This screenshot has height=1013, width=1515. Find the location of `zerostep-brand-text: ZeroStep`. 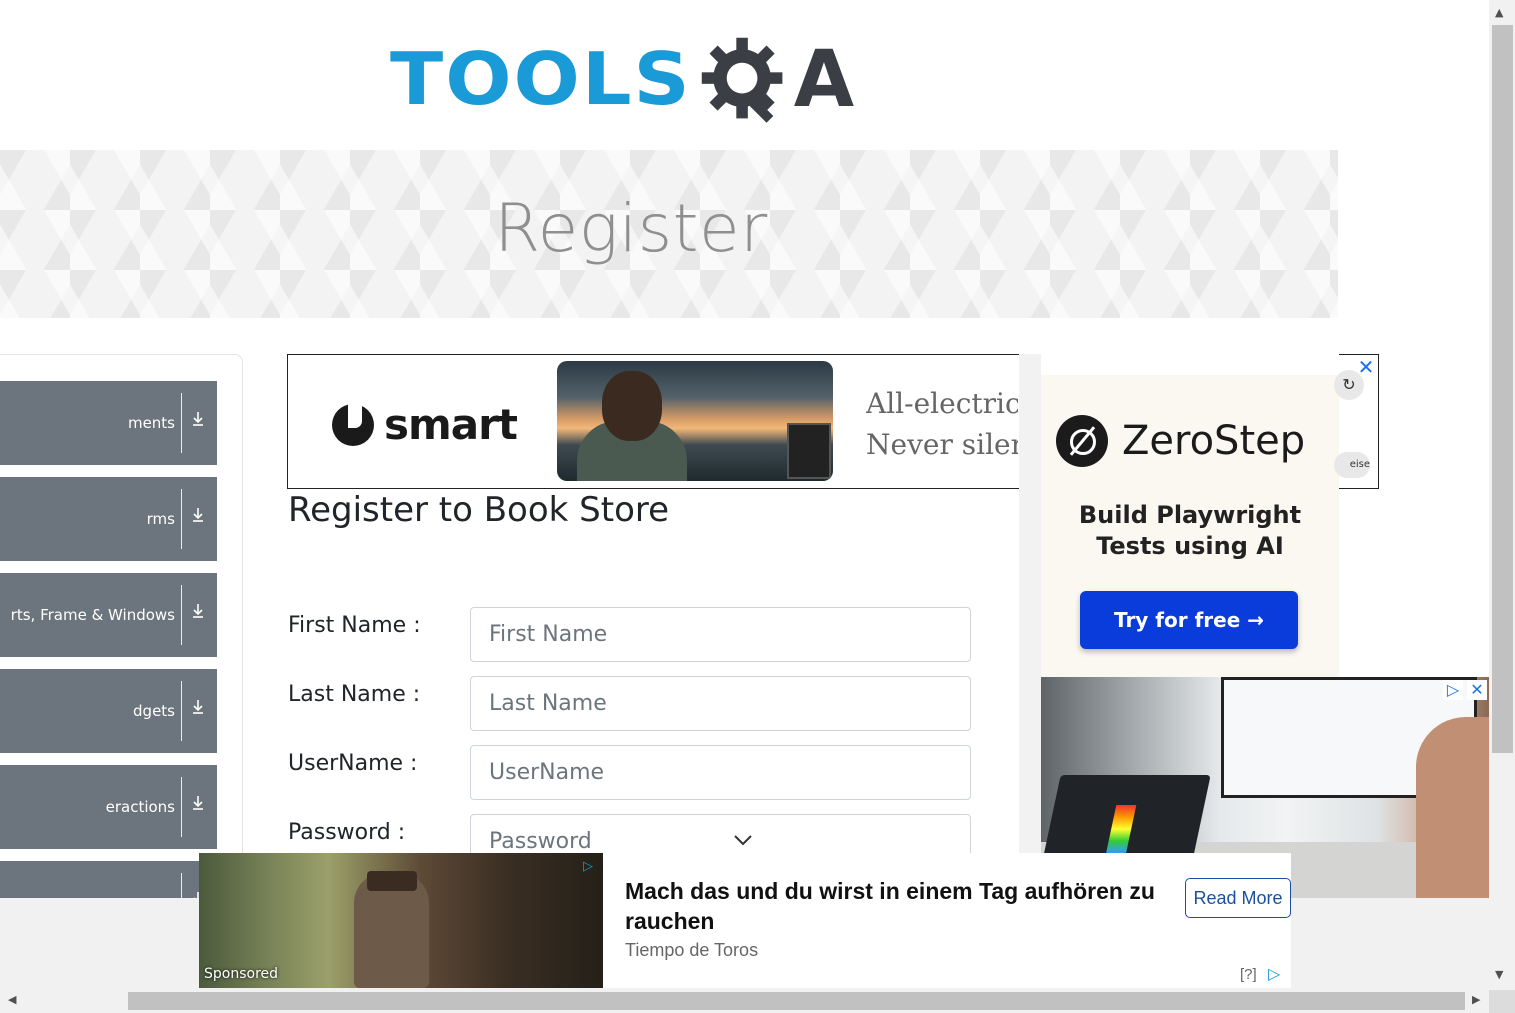

zerostep-brand-text: ZeroStep is located at coordinates (1214, 441).